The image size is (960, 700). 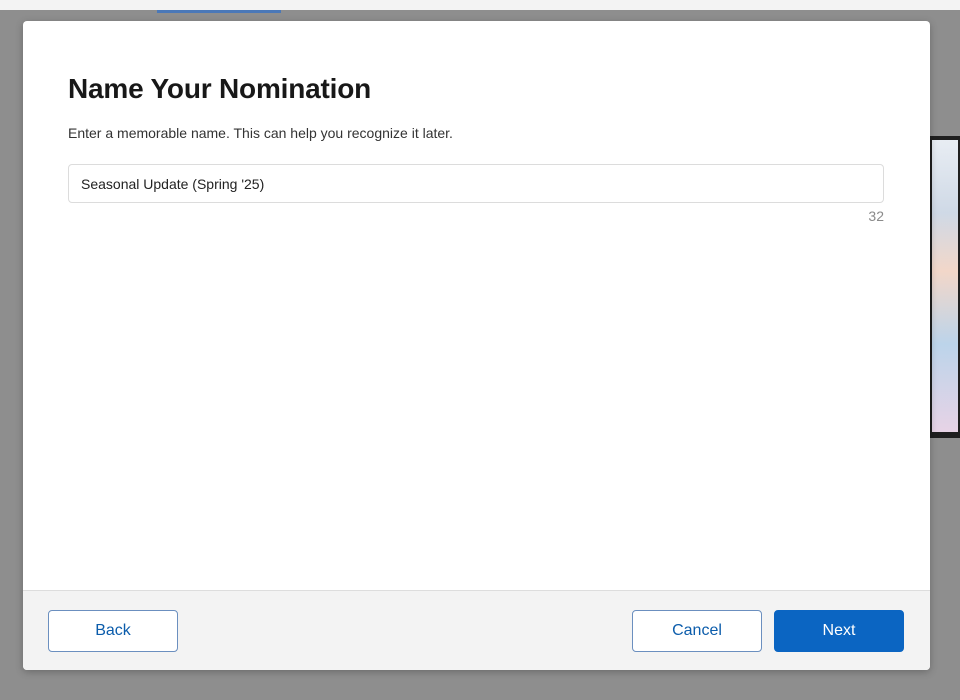 I want to click on modal-title: Name Your Nomination, so click(x=220, y=88).